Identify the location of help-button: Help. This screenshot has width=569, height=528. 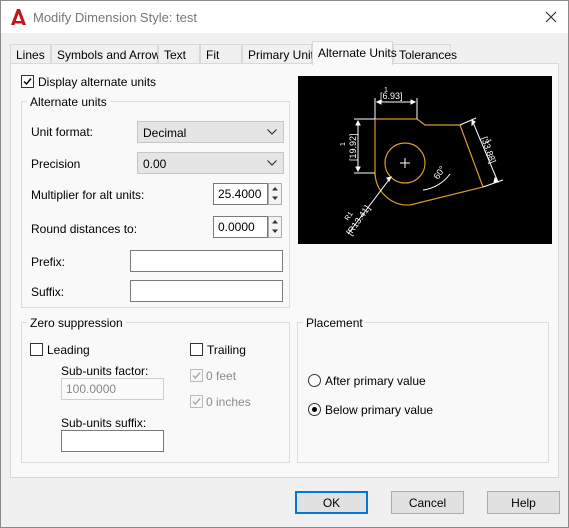
(523, 502).